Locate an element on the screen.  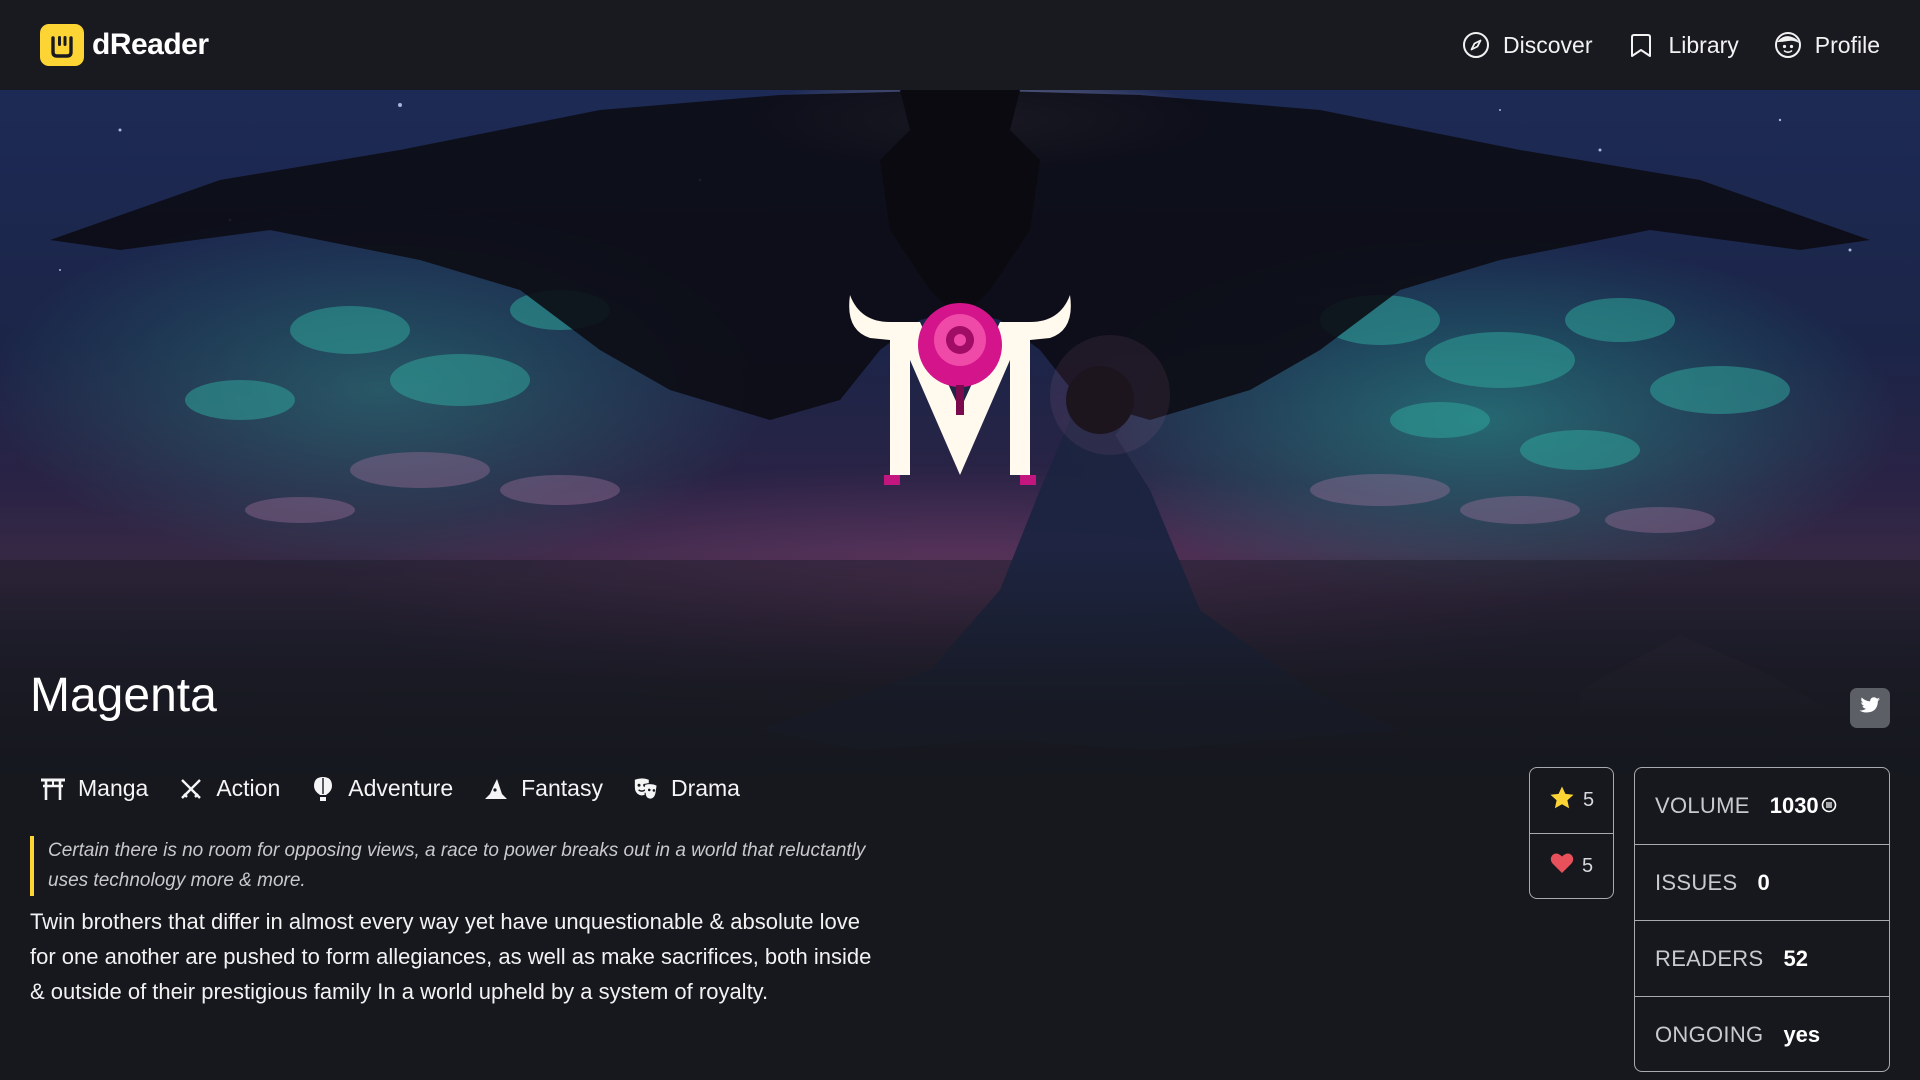
top-navigation-bar: dReader Discover Library Profile is located at coordinates (960, 45).